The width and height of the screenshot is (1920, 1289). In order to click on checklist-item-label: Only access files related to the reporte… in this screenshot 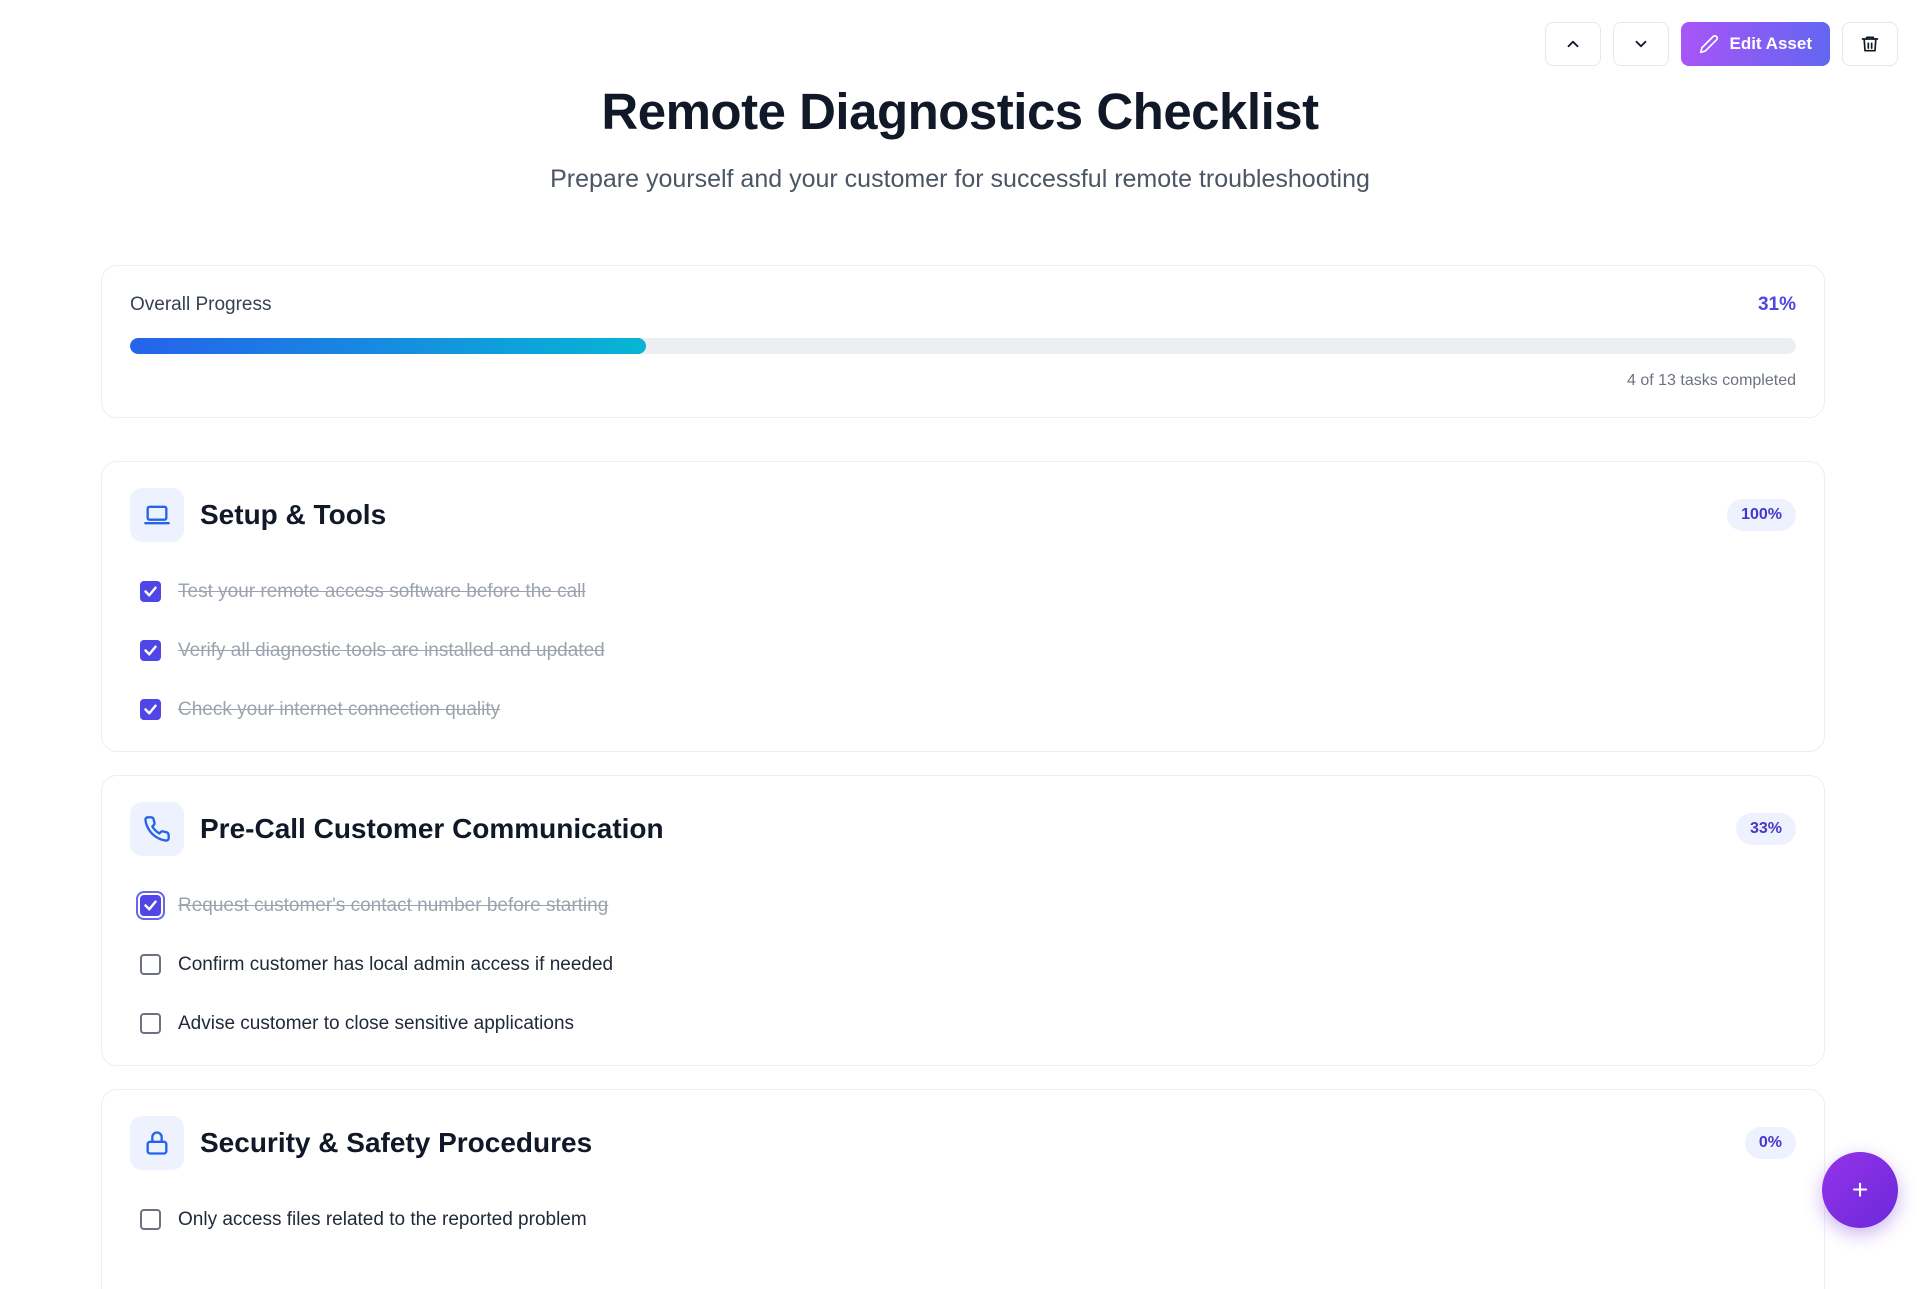, I will do `click(382, 1219)`.